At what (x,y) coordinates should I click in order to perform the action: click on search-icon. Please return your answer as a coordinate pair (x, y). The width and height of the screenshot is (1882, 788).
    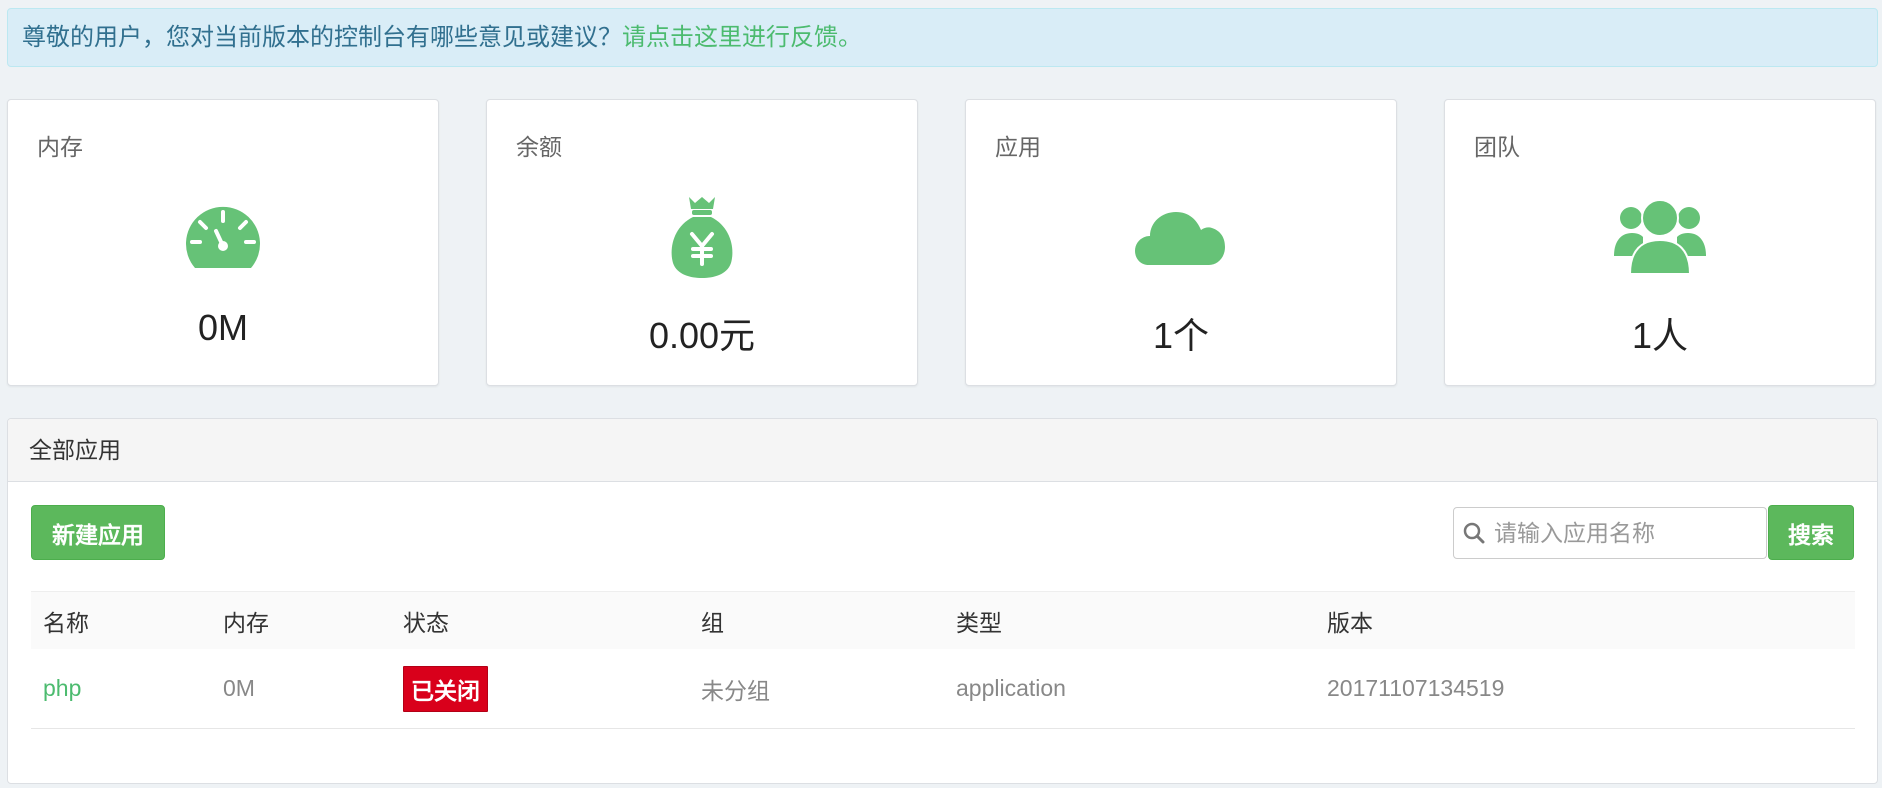
    Looking at the image, I should click on (1474, 533).